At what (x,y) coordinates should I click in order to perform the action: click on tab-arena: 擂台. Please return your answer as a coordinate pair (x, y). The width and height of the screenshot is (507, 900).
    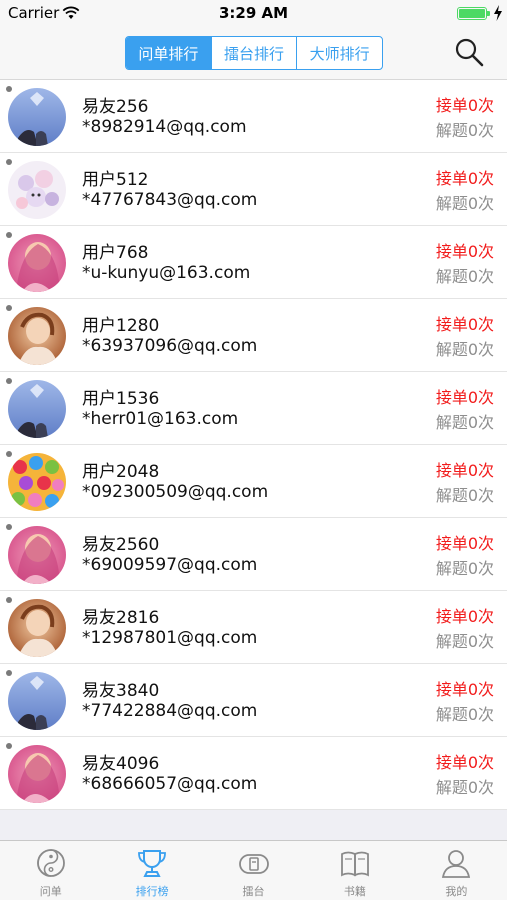
    Looking at the image, I should click on (253, 870).